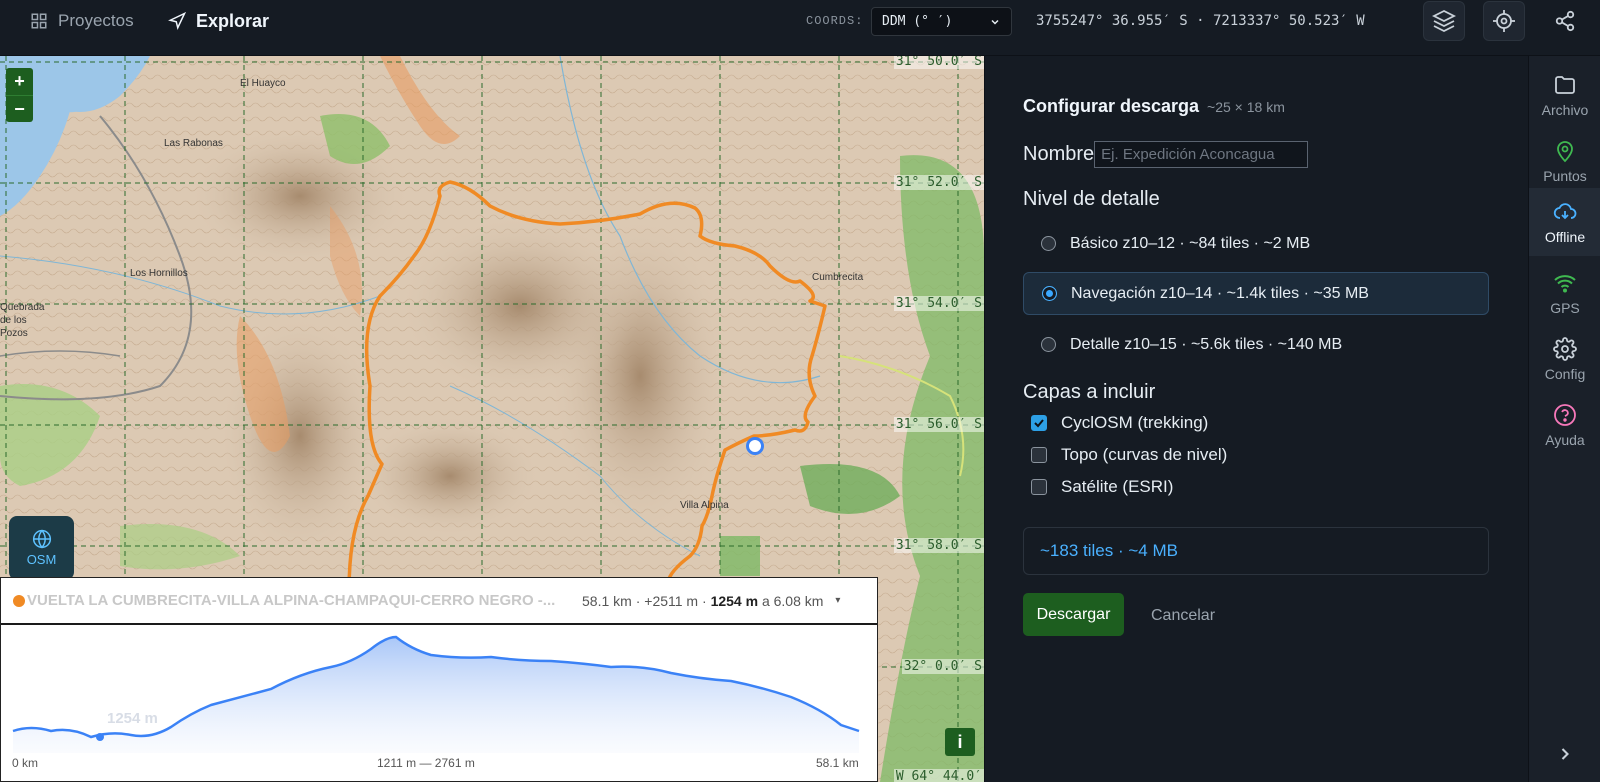  What do you see at coordinates (671, 600) in the screenshot?
I see `route-gain: +2511 m` at bounding box center [671, 600].